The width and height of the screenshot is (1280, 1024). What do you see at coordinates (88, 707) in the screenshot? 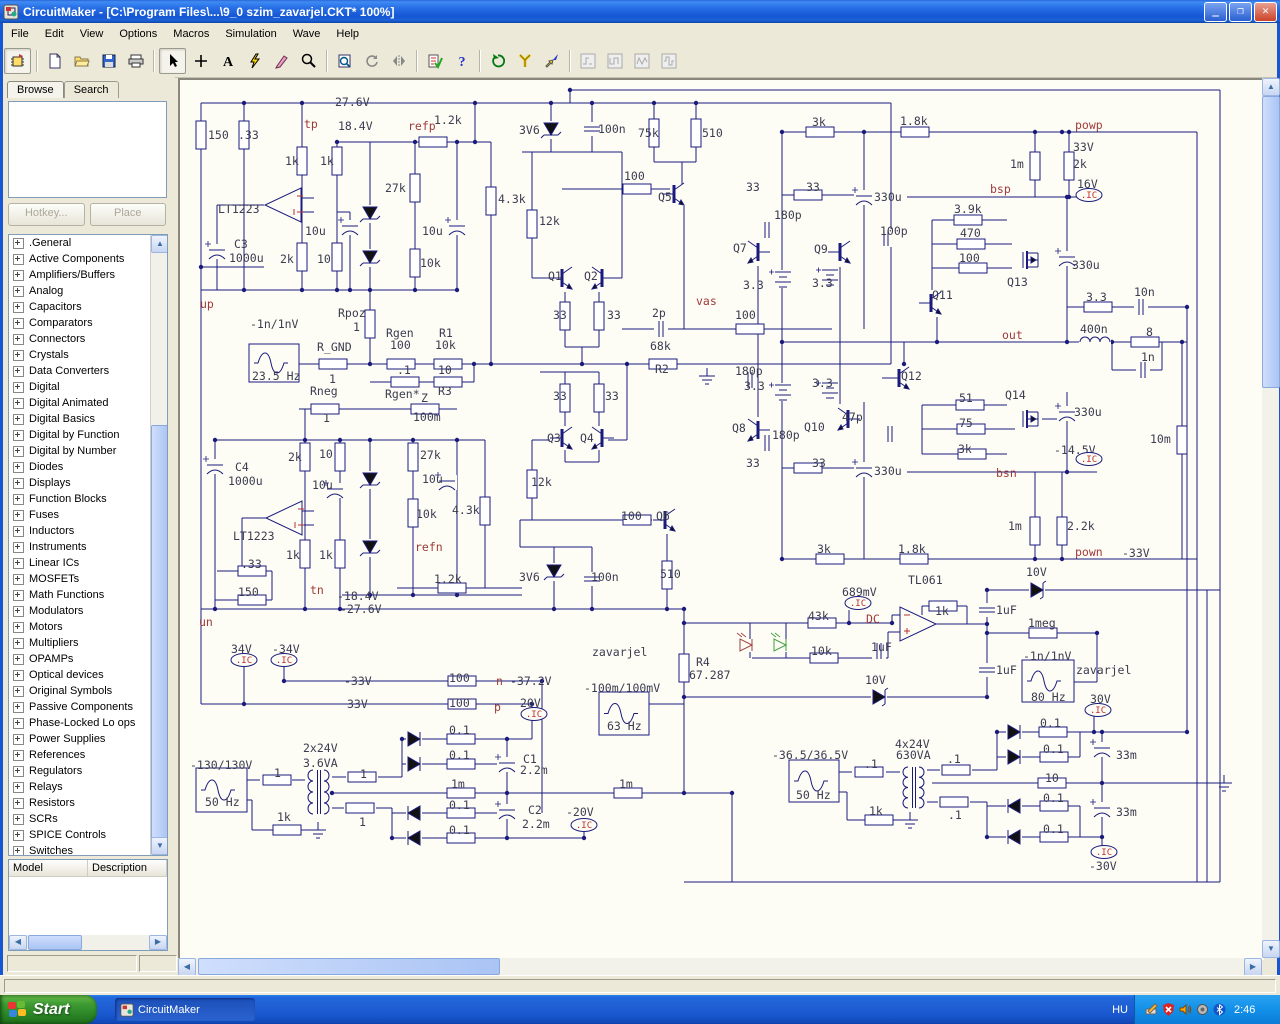
I see `category-passive-components: Passive Components` at bounding box center [88, 707].